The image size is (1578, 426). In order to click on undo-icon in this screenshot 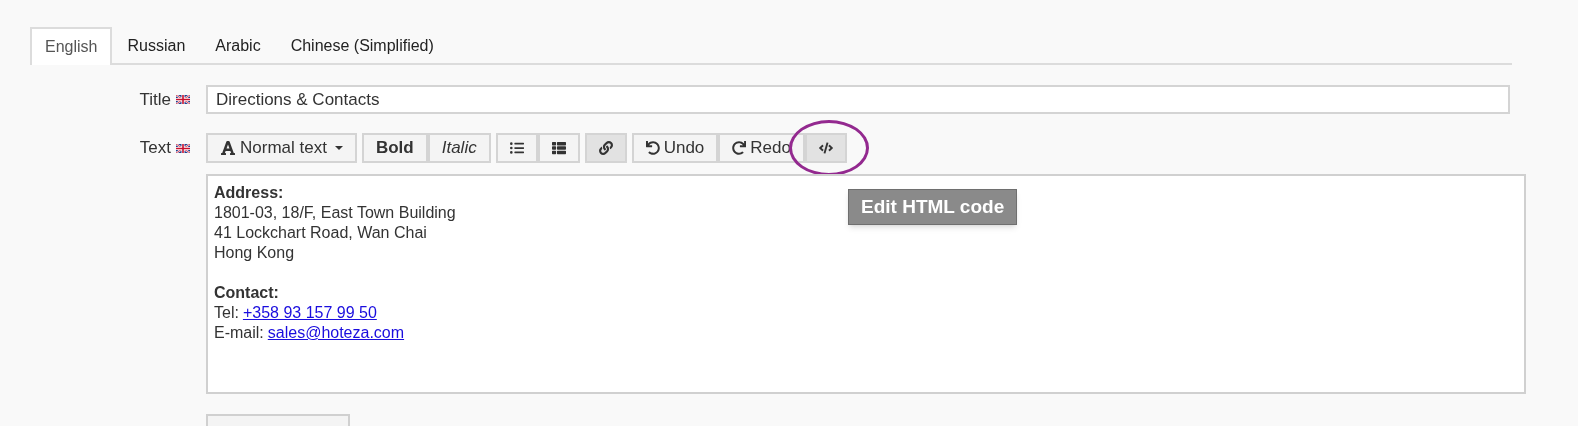, I will do `click(652, 148)`.